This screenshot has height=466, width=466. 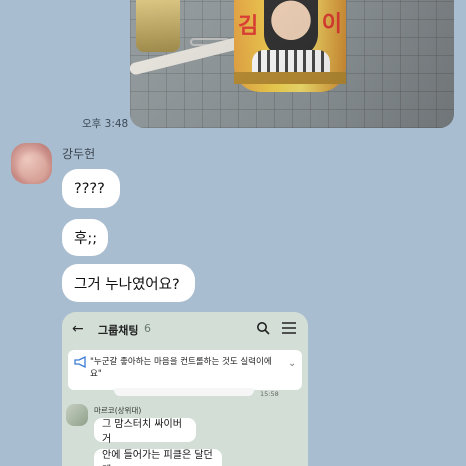 I want to click on chevron-down-icon: ⌄, so click(x=292, y=363).